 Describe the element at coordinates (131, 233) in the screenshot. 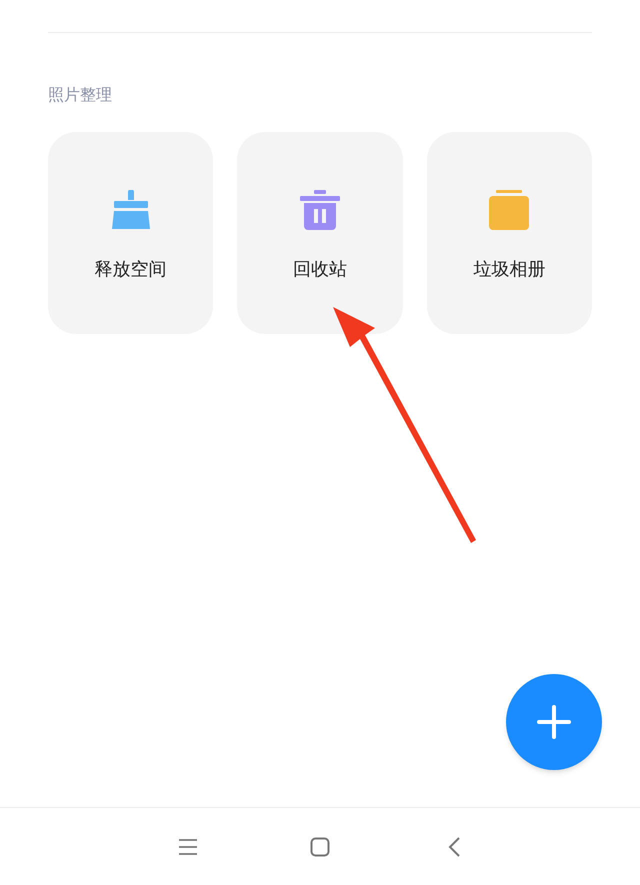

I see `tile-button: 释放空间` at that location.